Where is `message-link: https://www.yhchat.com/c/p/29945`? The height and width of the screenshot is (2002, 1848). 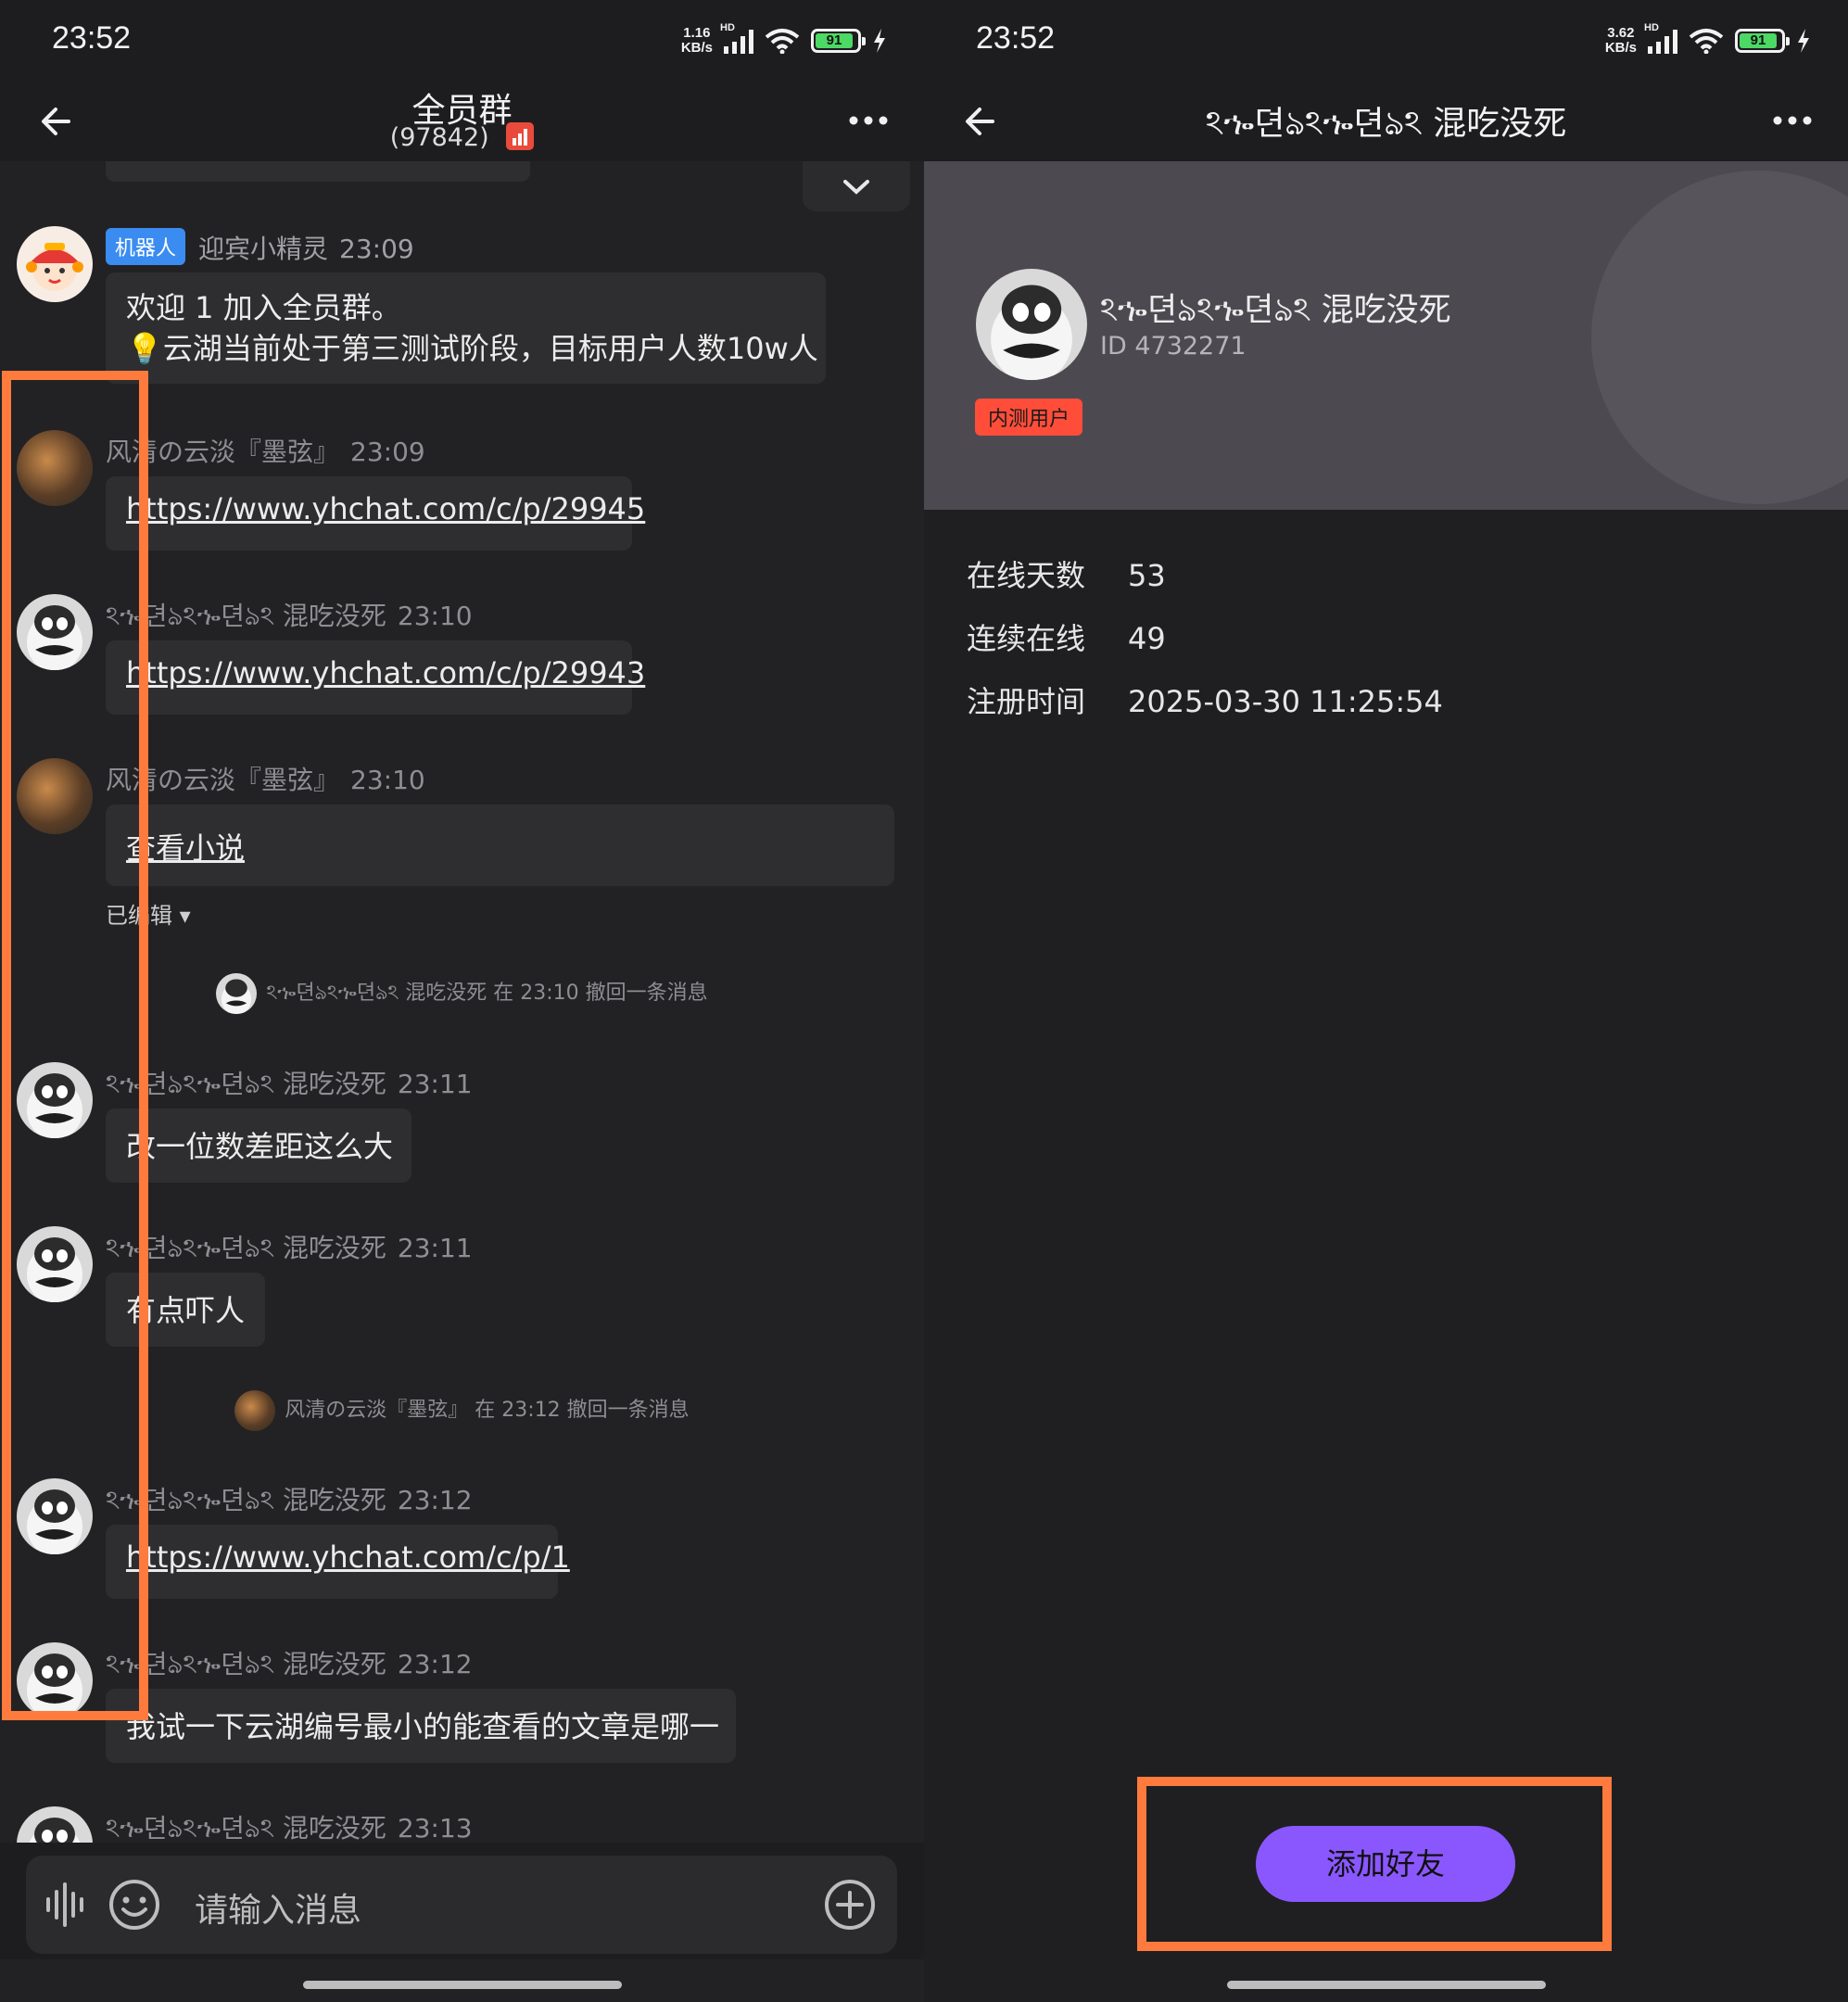
message-link: https://www.yhchat.com/c/p/29945 is located at coordinates (385, 508).